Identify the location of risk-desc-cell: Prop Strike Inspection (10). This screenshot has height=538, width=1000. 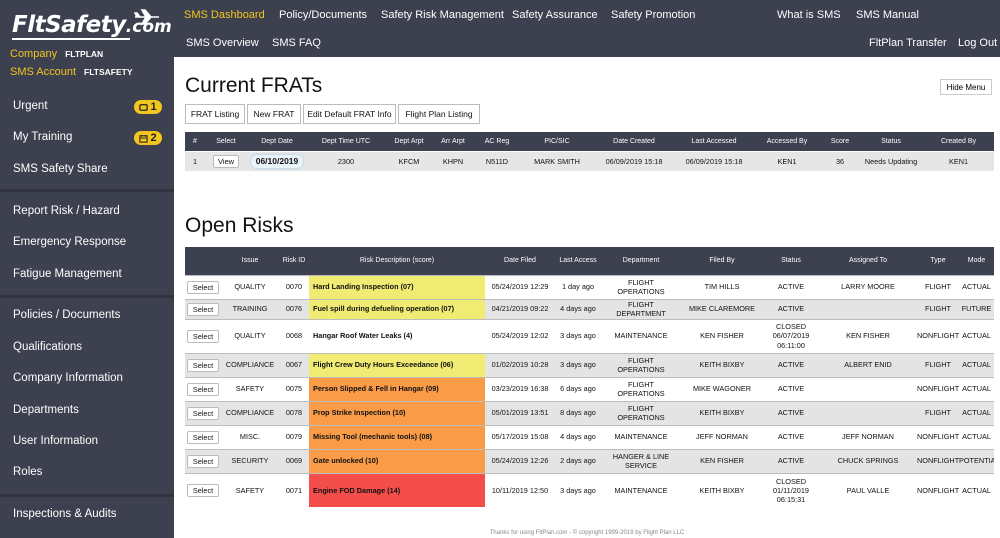
(397, 412).